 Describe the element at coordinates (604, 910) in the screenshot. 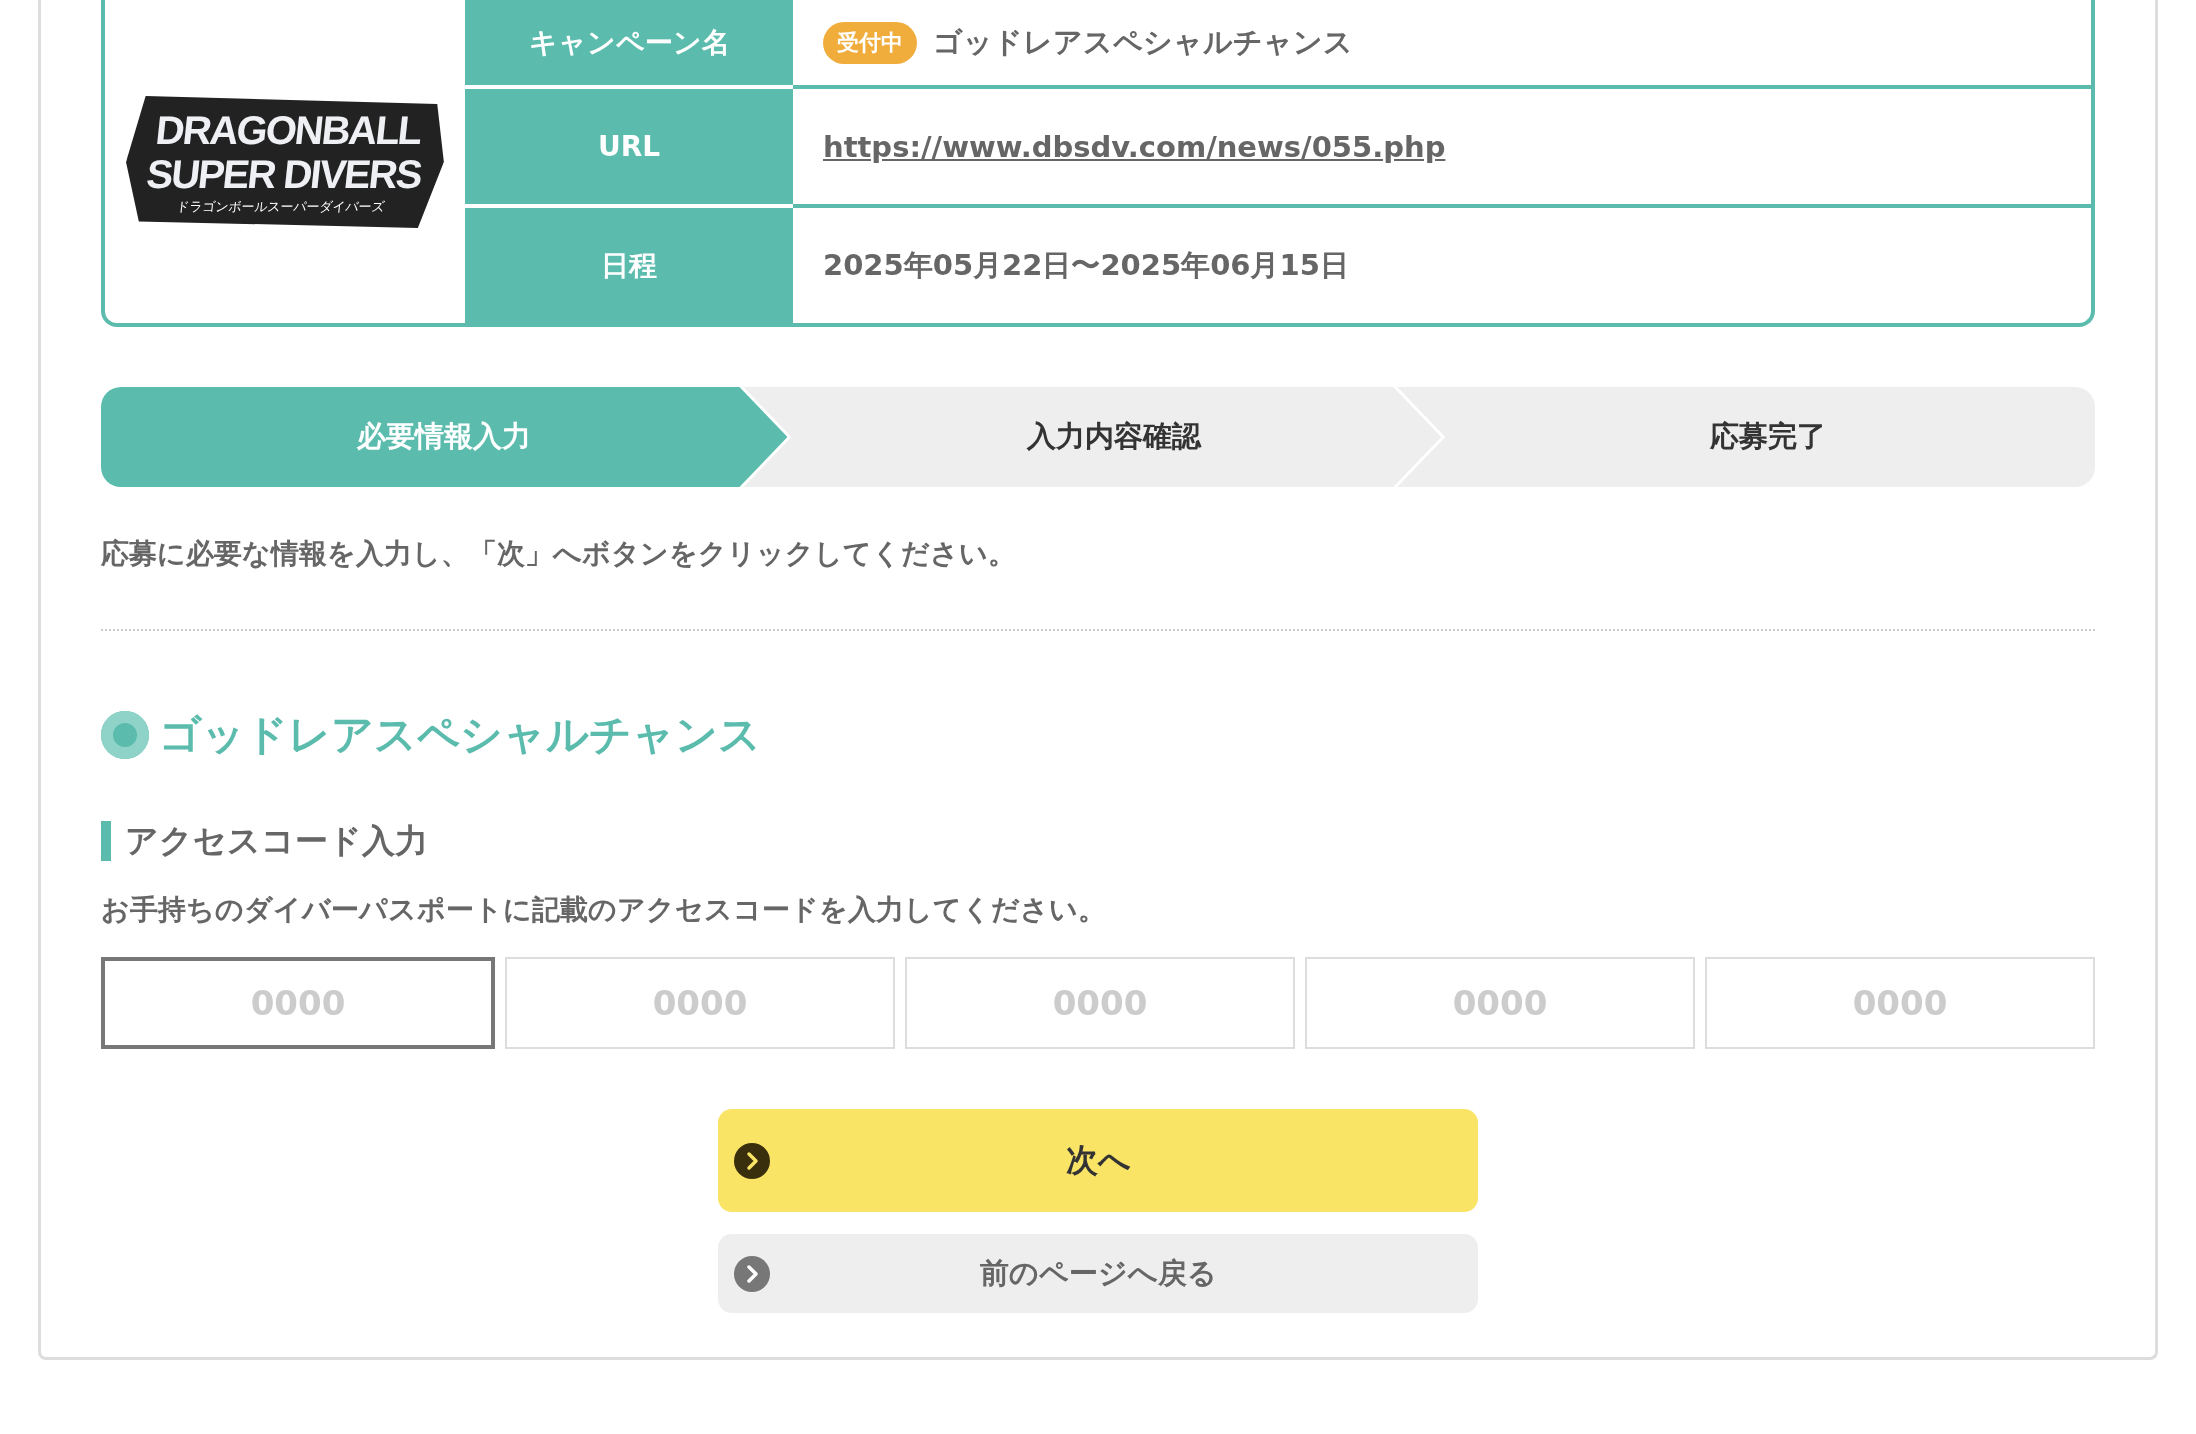

I see `description-text: お手持ちのダイバーパスポートに記載のアクセスコードを入力してください。` at that location.